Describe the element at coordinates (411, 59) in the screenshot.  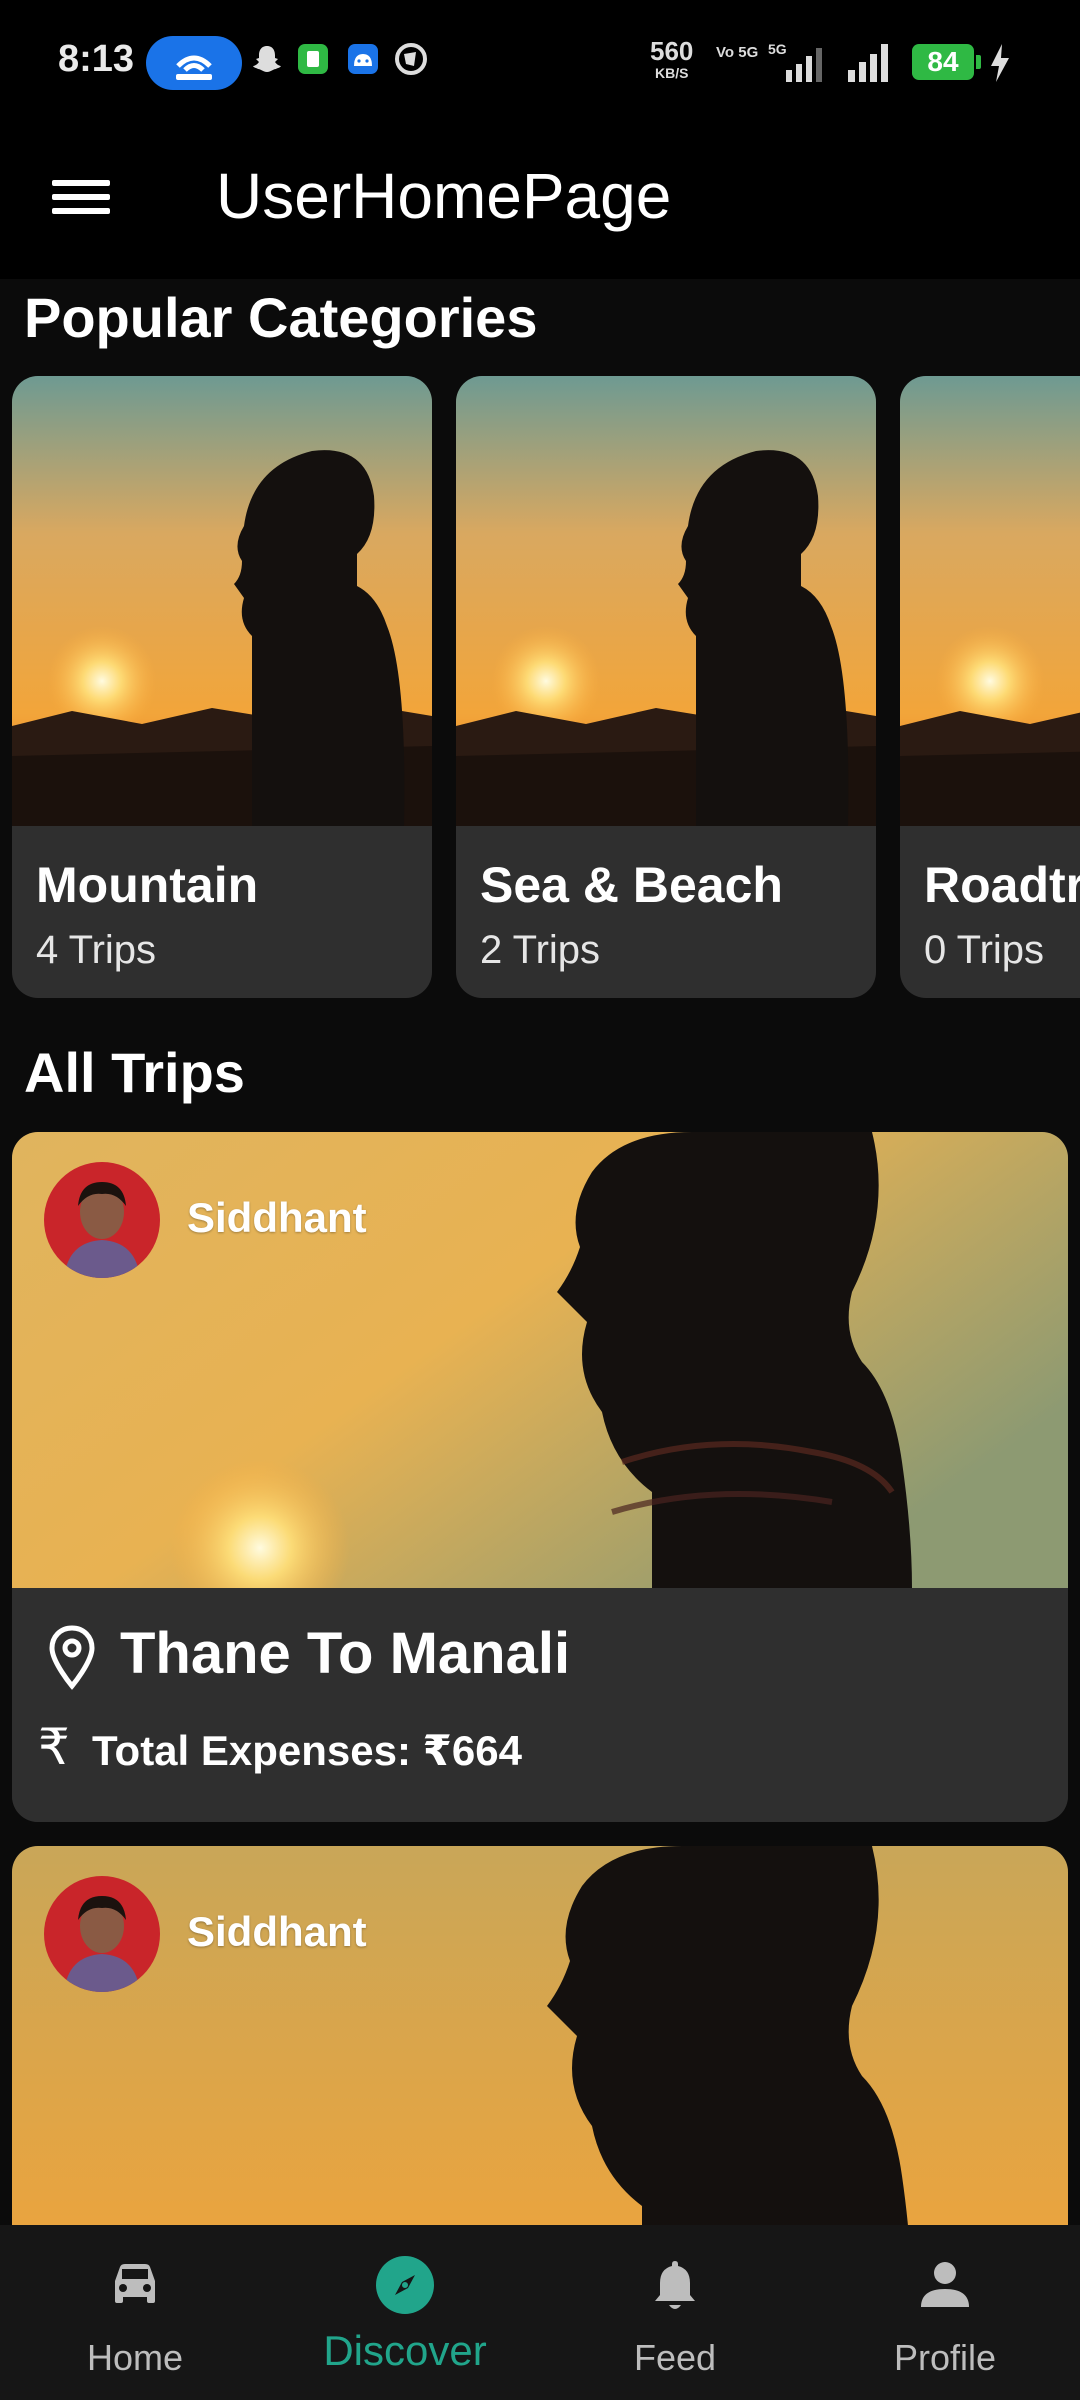
I see `browser-icon` at that location.